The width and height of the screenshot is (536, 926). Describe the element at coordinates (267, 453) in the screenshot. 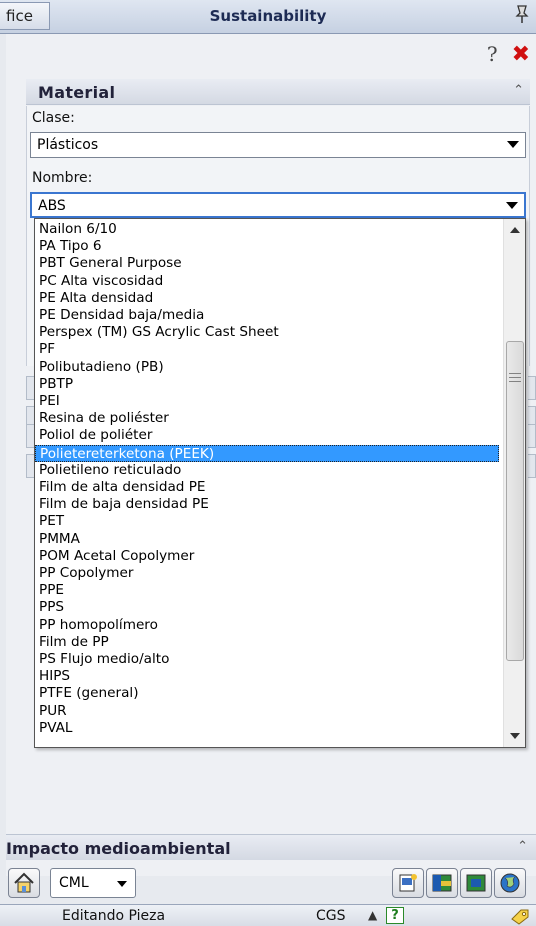

I see `dropdown-option: Polietereterketona (PEEK)` at that location.